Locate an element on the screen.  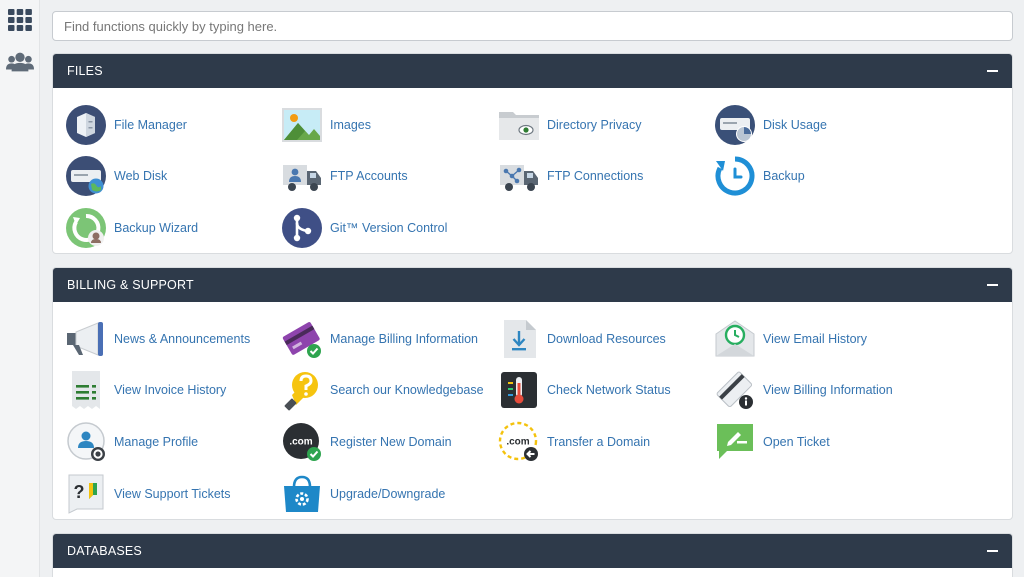
open-ticket-link: Open Ticket is located at coordinates (822, 442).